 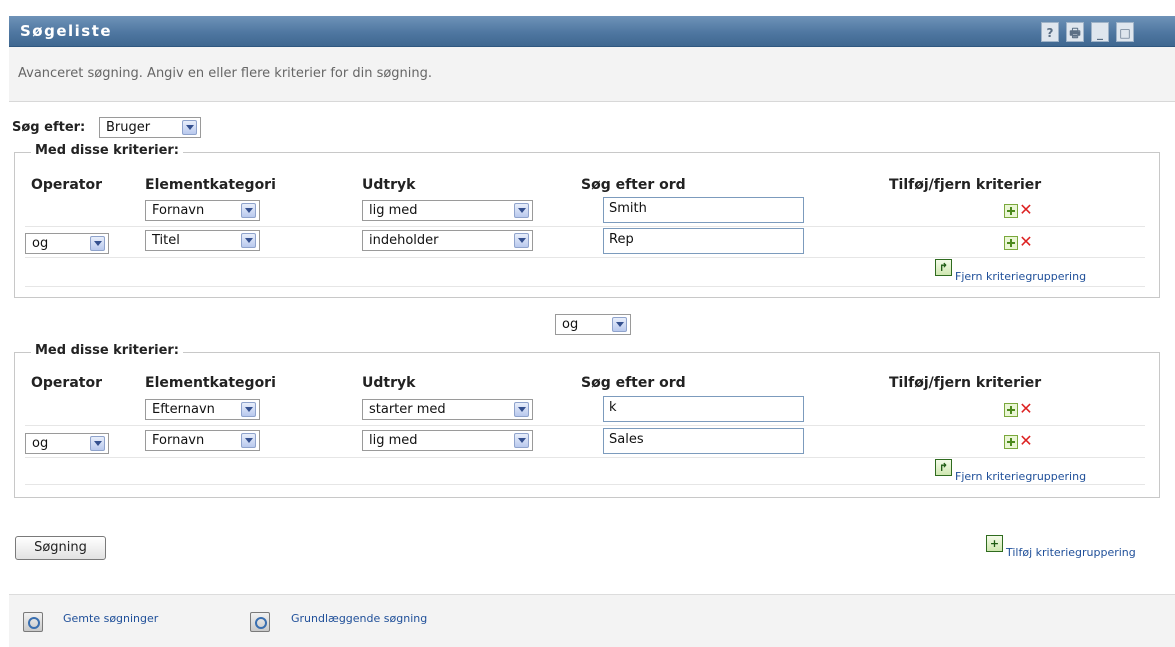 What do you see at coordinates (703, 210) in the screenshot?
I see `term-input: Smith` at bounding box center [703, 210].